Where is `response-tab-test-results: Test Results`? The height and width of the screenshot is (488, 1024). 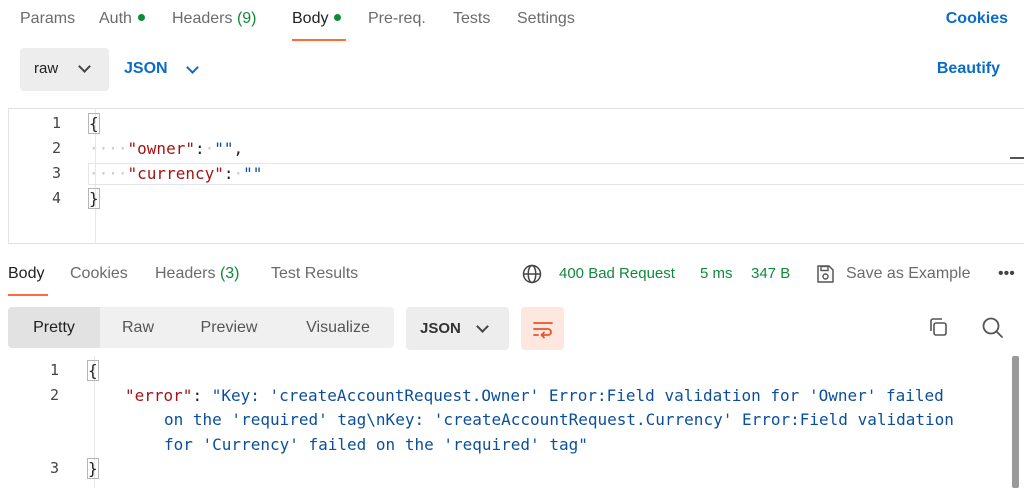 response-tab-test-results: Test Results is located at coordinates (314, 274).